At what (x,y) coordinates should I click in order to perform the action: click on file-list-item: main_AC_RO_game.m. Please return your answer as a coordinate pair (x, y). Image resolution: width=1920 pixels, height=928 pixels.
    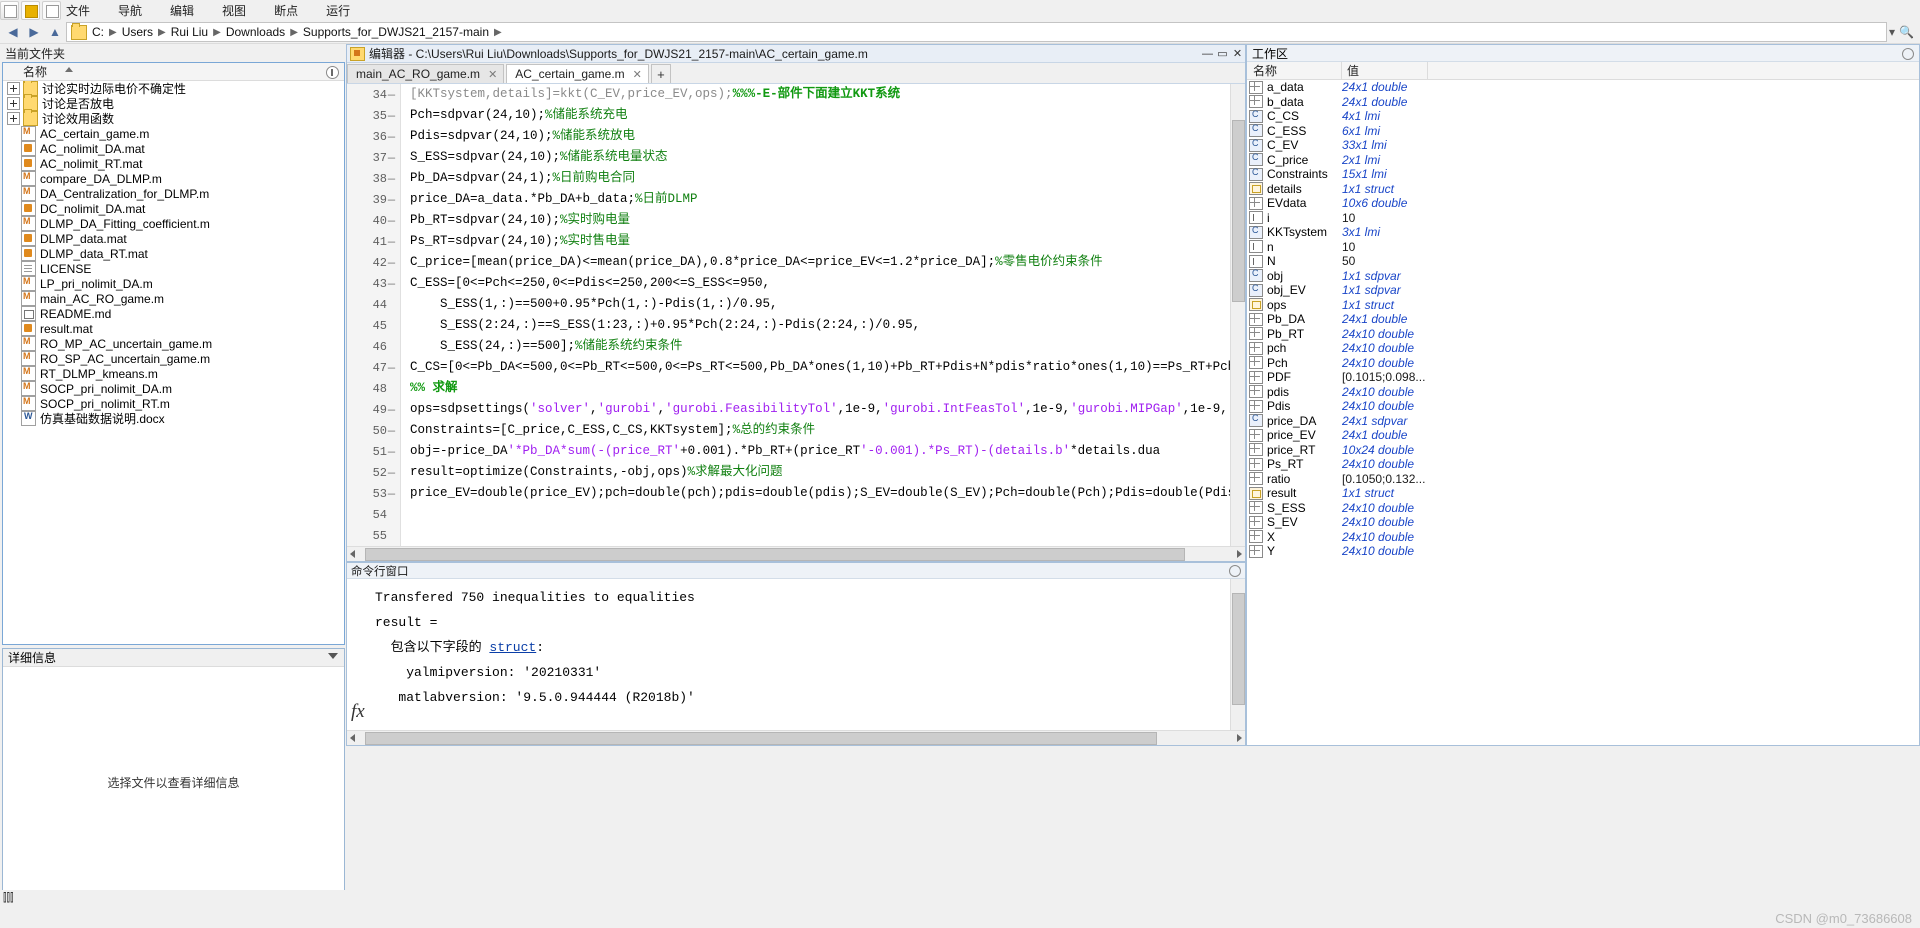
    Looking at the image, I should click on (173, 298).